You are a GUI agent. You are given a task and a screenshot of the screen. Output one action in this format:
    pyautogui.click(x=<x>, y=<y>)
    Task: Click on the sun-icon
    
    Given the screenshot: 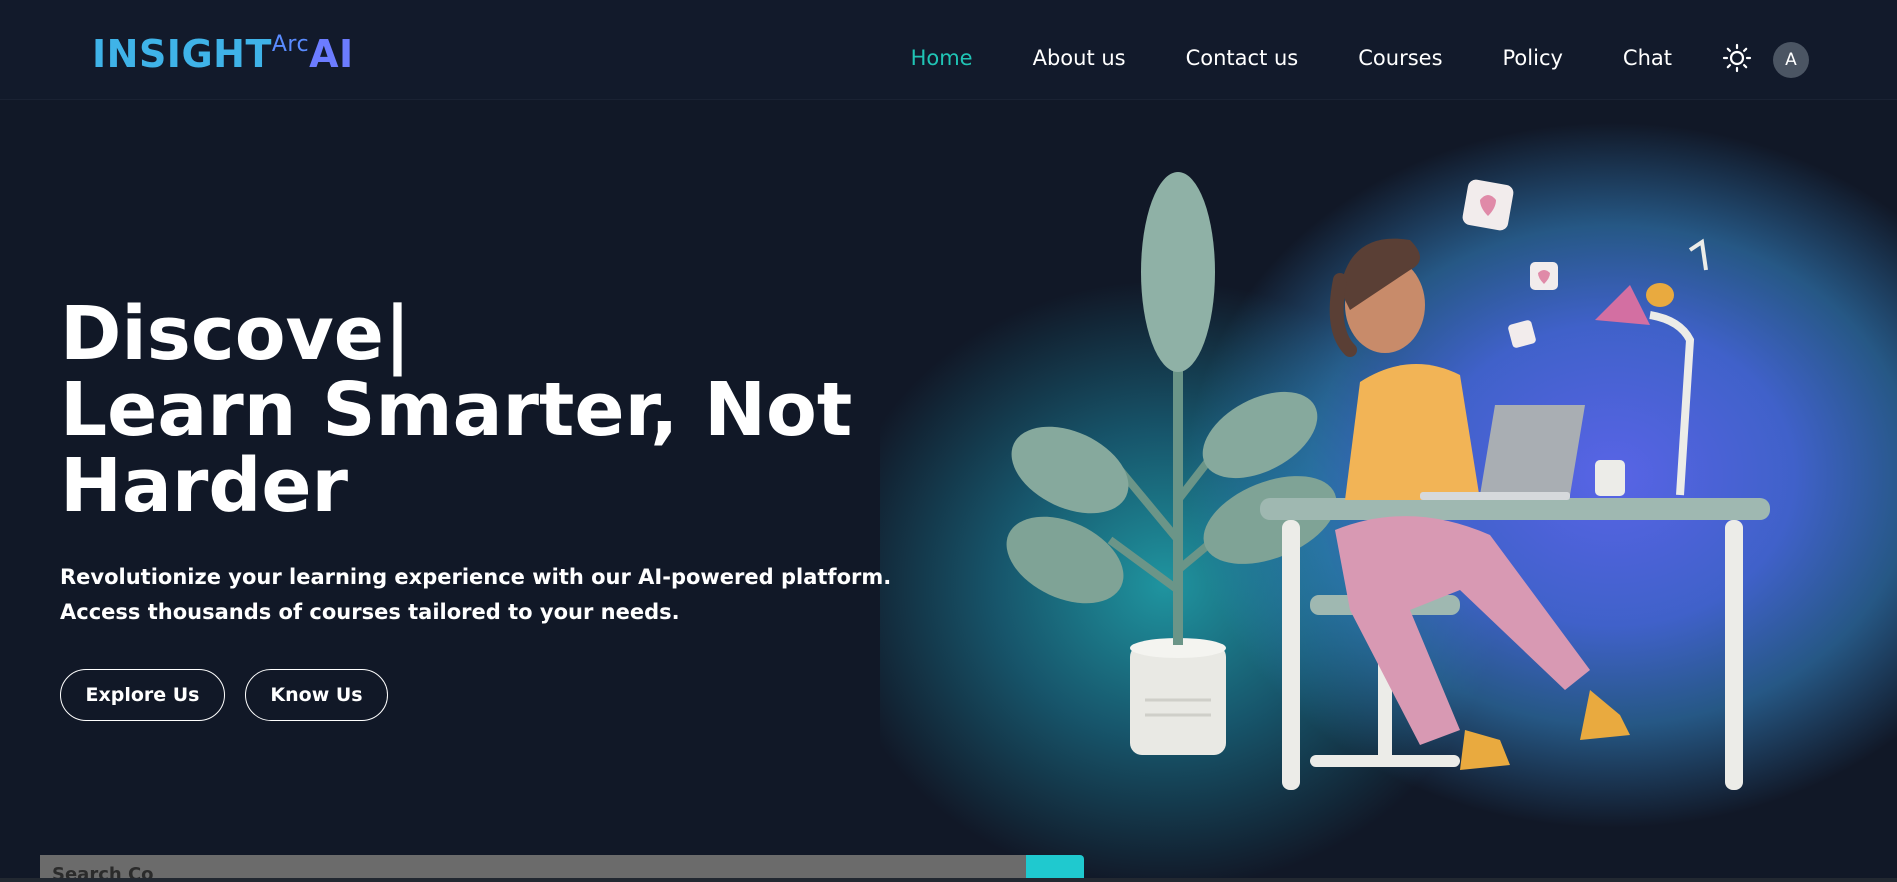 What is the action you would take?
    pyautogui.click(x=1737, y=58)
    